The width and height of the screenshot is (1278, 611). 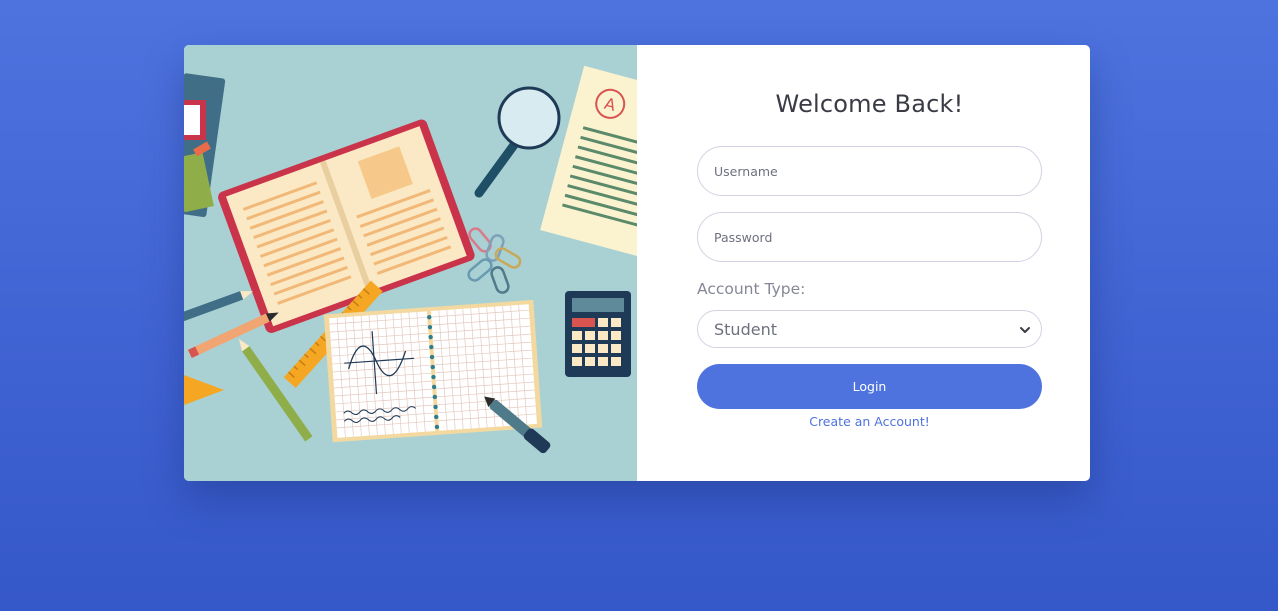 What do you see at coordinates (869, 329) in the screenshot?
I see `account-type-select: Student` at bounding box center [869, 329].